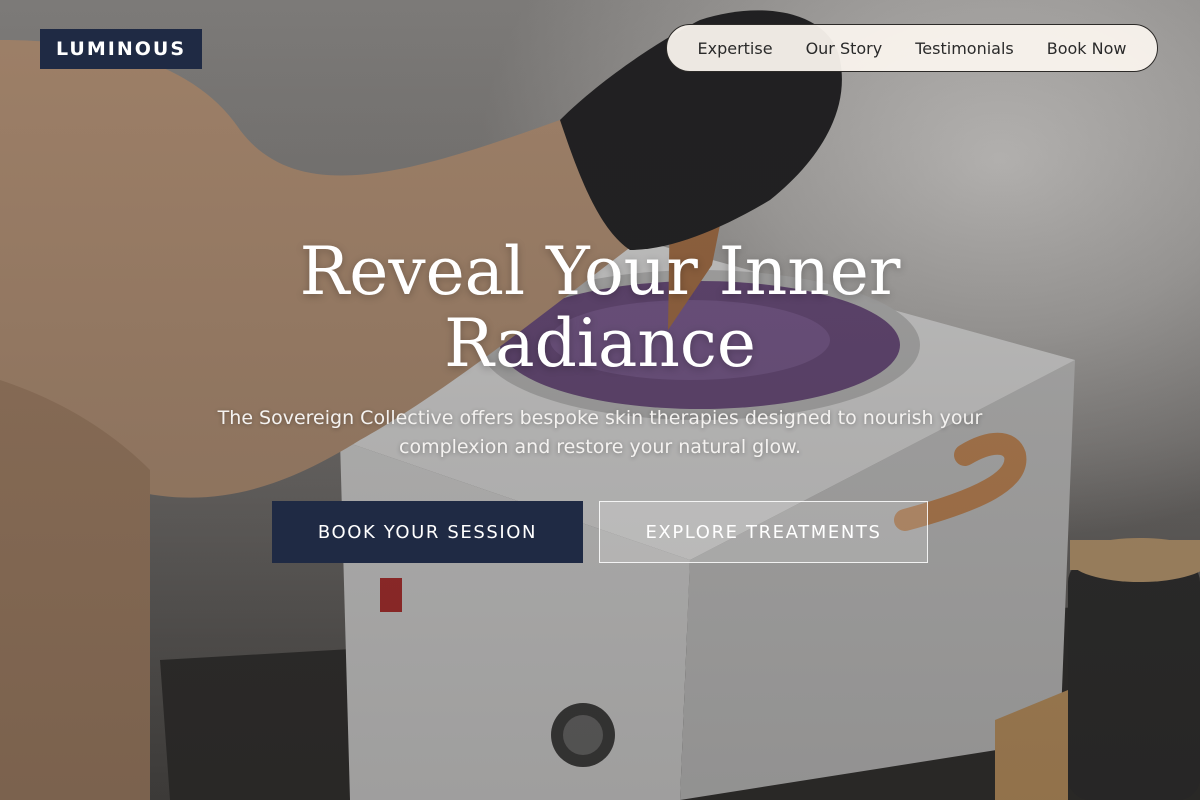  Describe the element at coordinates (1087, 48) in the screenshot. I see `nav-item-book-now: Book Now` at that location.